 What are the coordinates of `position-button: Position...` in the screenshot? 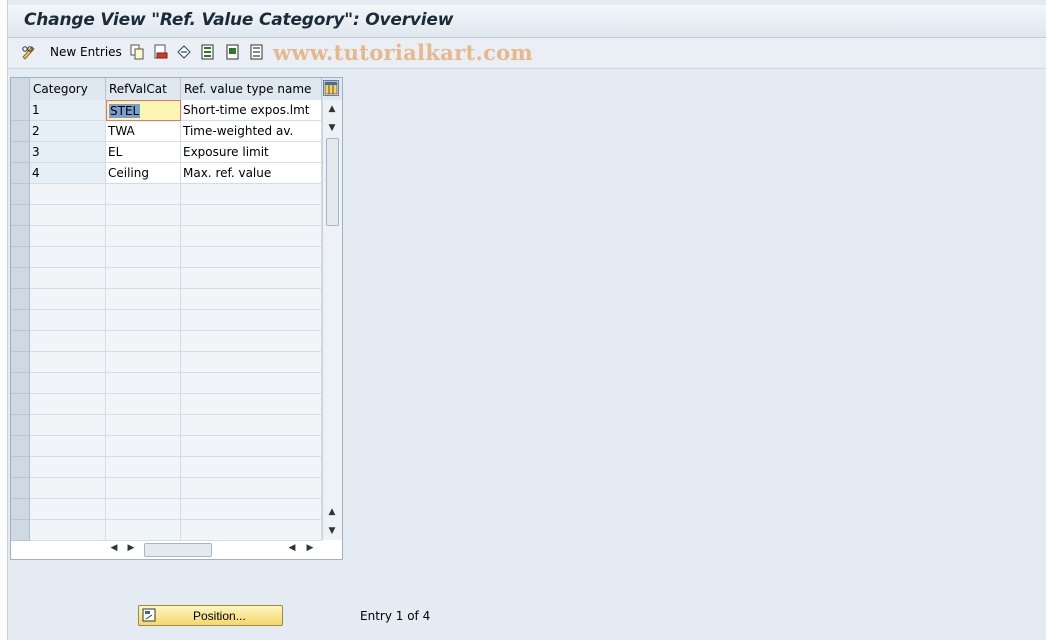 It's located at (210, 615).